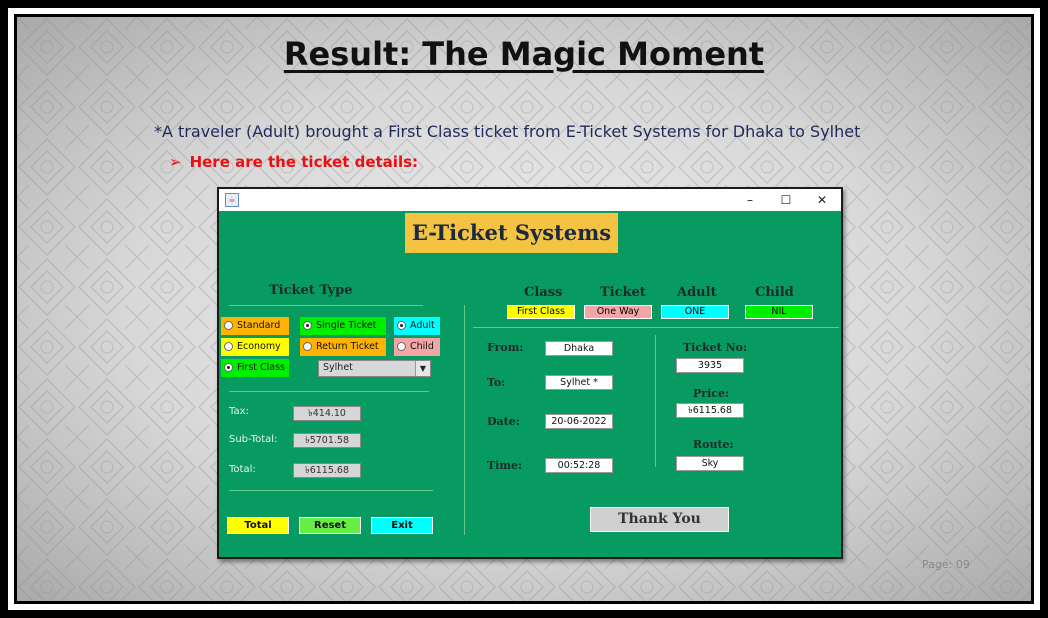  What do you see at coordinates (715, 347) in the screenshot?
I see `ticket-no-label: Ticket No:` at bounding box center [715, 347].